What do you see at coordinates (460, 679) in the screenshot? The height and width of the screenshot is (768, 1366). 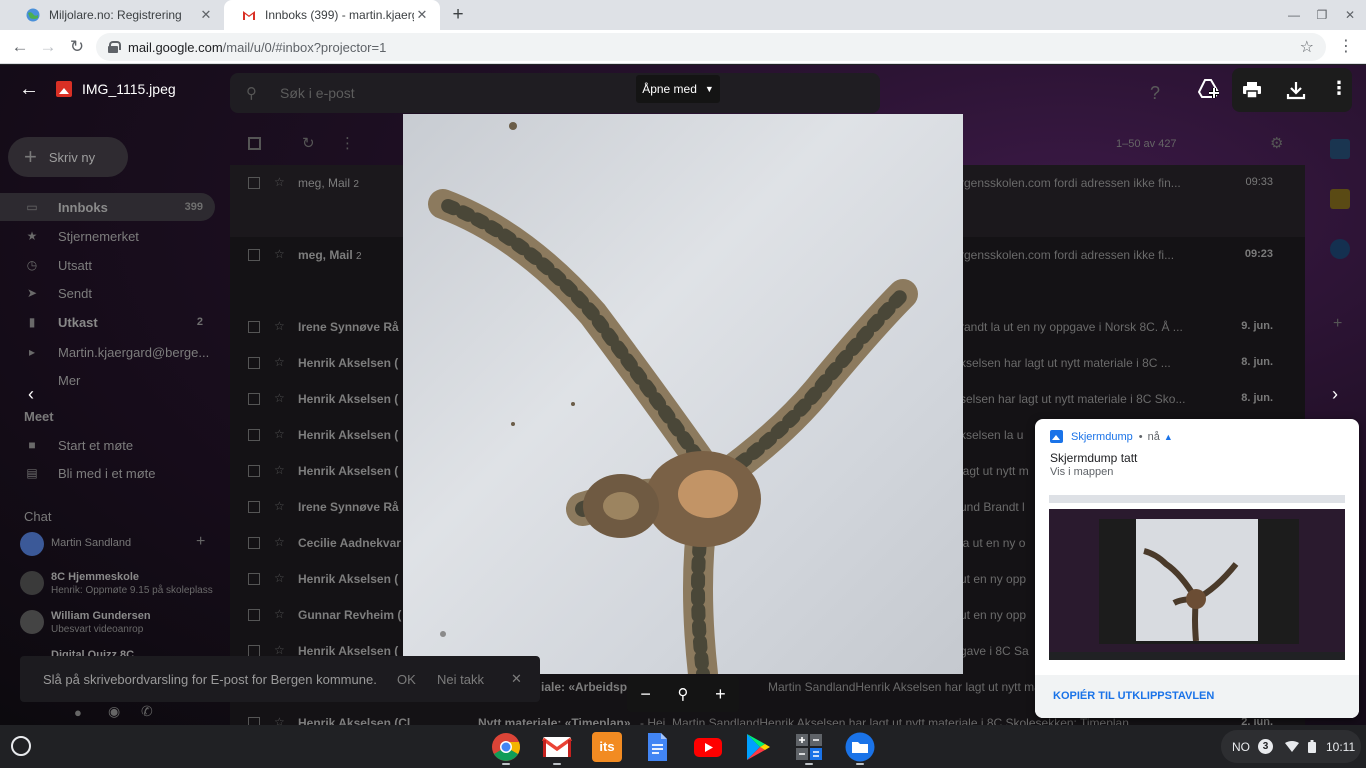 I see `banner-no-button: Nei takk` at bounding box center [460, 679].